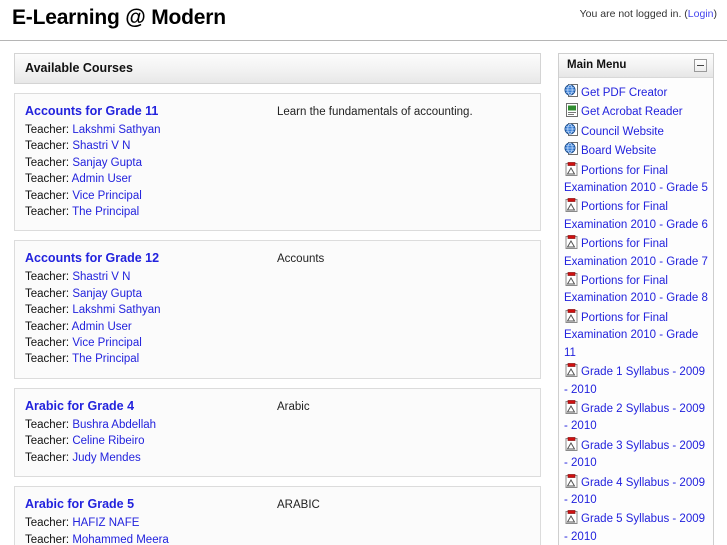  Describe the element at coordinates (293, 406) in the screenshot. I see `course-summary: Arabic` at that location.